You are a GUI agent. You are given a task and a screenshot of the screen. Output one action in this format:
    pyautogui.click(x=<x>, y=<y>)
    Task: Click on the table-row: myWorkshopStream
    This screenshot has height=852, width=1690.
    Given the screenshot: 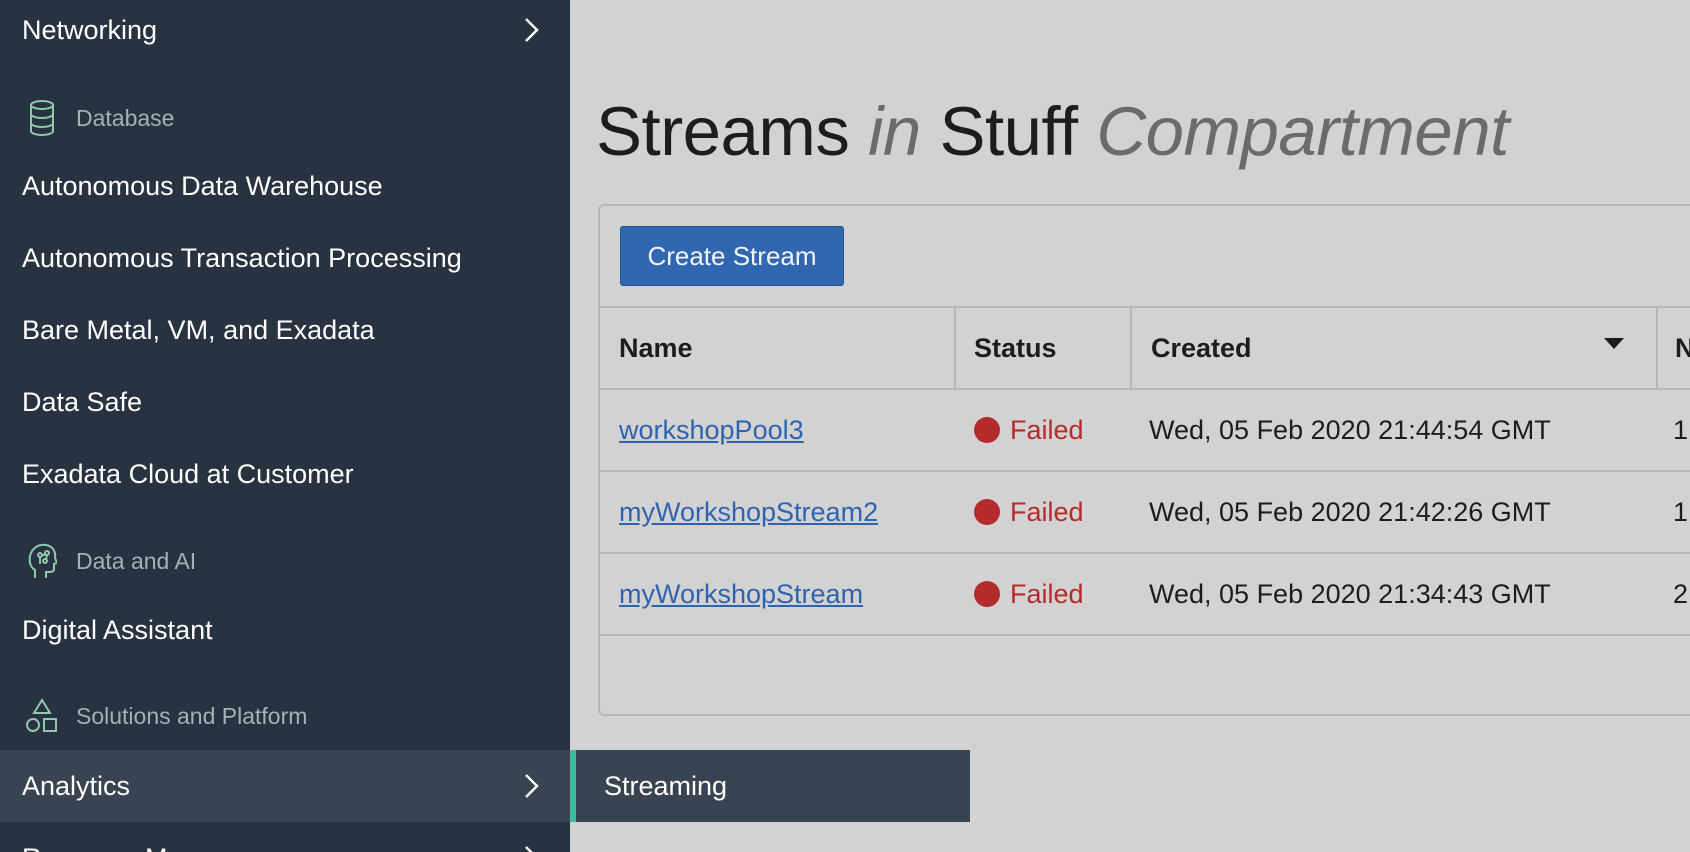 What is the action you would take?
    pyautogui.click(x=741, y=594)
    